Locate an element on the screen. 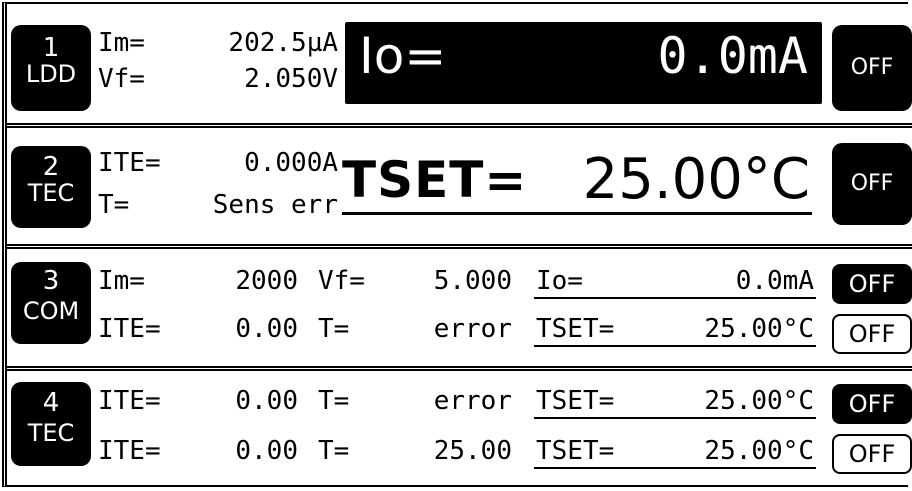 The width and height of the screenshot is (912, 491). tset-underline is located at coordinates (577, 213).